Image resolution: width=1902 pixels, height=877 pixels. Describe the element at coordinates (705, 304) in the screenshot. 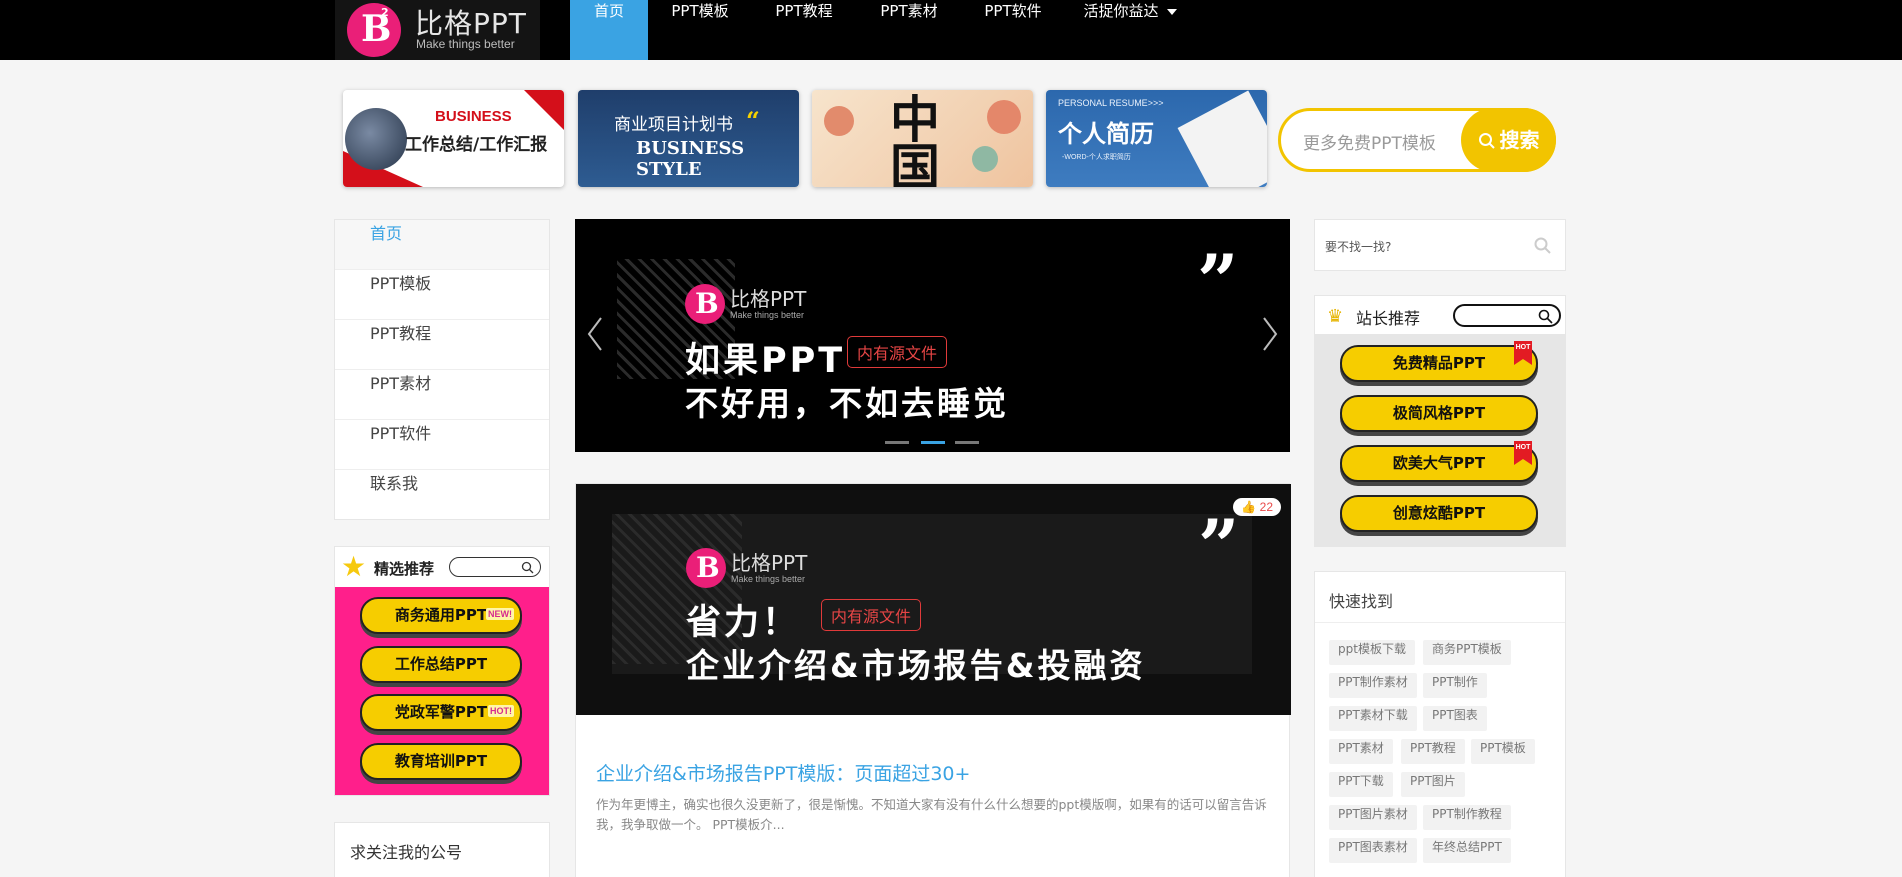

I see `slide-logo: B` at that location.